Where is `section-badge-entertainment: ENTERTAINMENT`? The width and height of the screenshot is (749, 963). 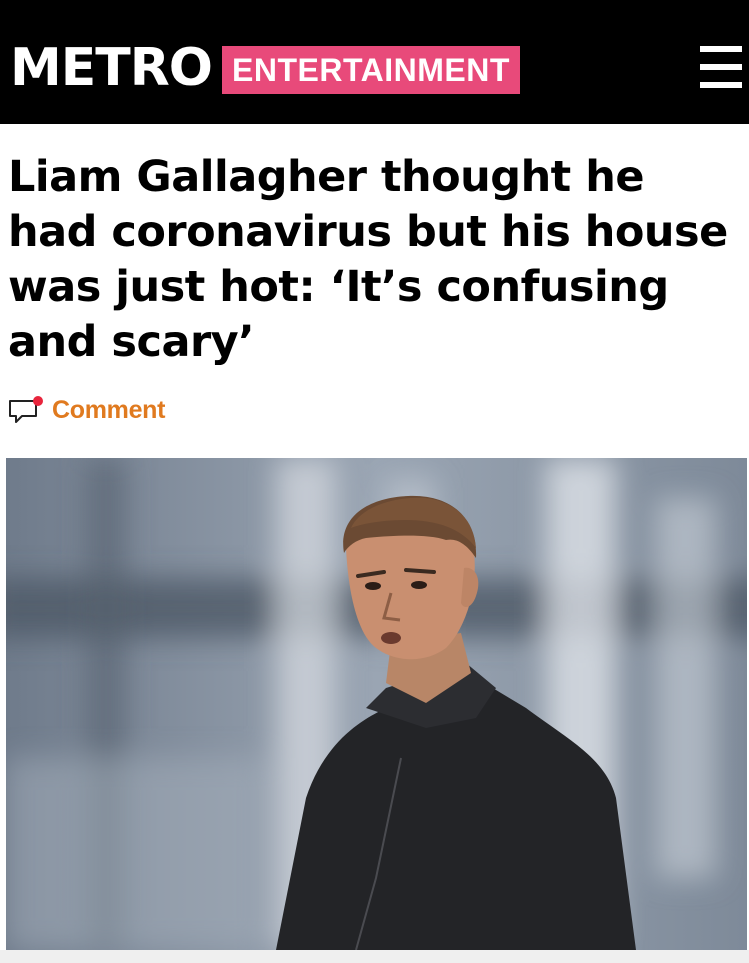
section-badge-entertainment: ENTERTAINMENT is located at coordinates (371, 70).